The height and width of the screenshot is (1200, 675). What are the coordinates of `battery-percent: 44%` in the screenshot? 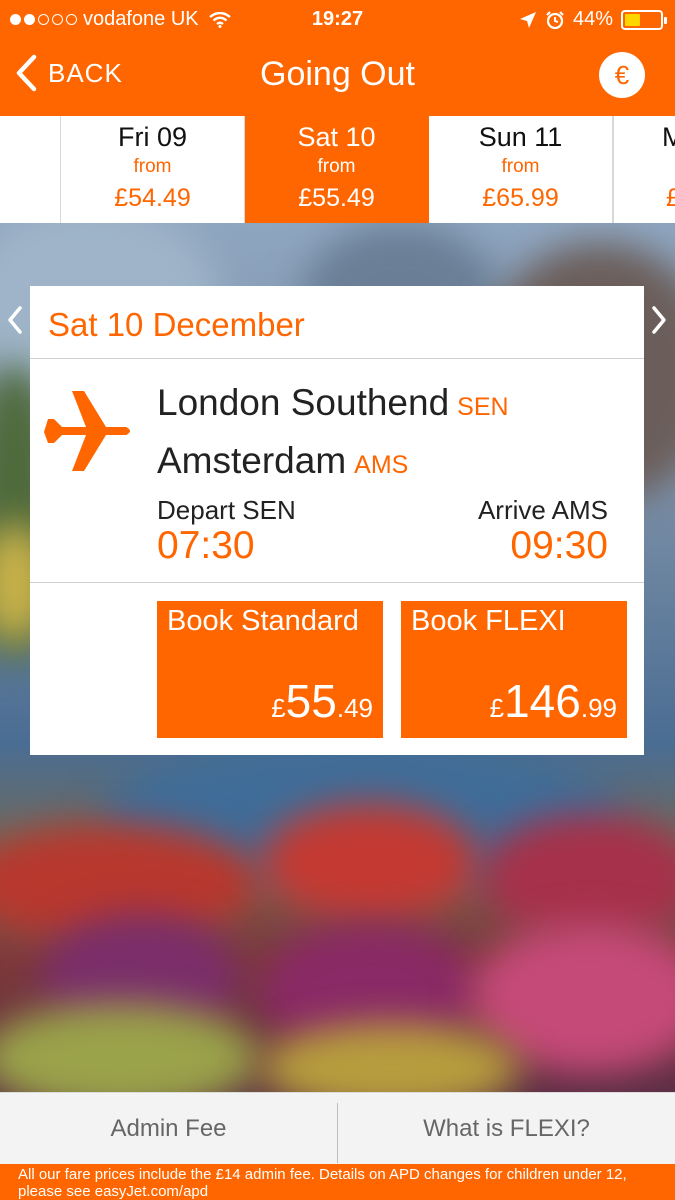 It's located at (592, 19).